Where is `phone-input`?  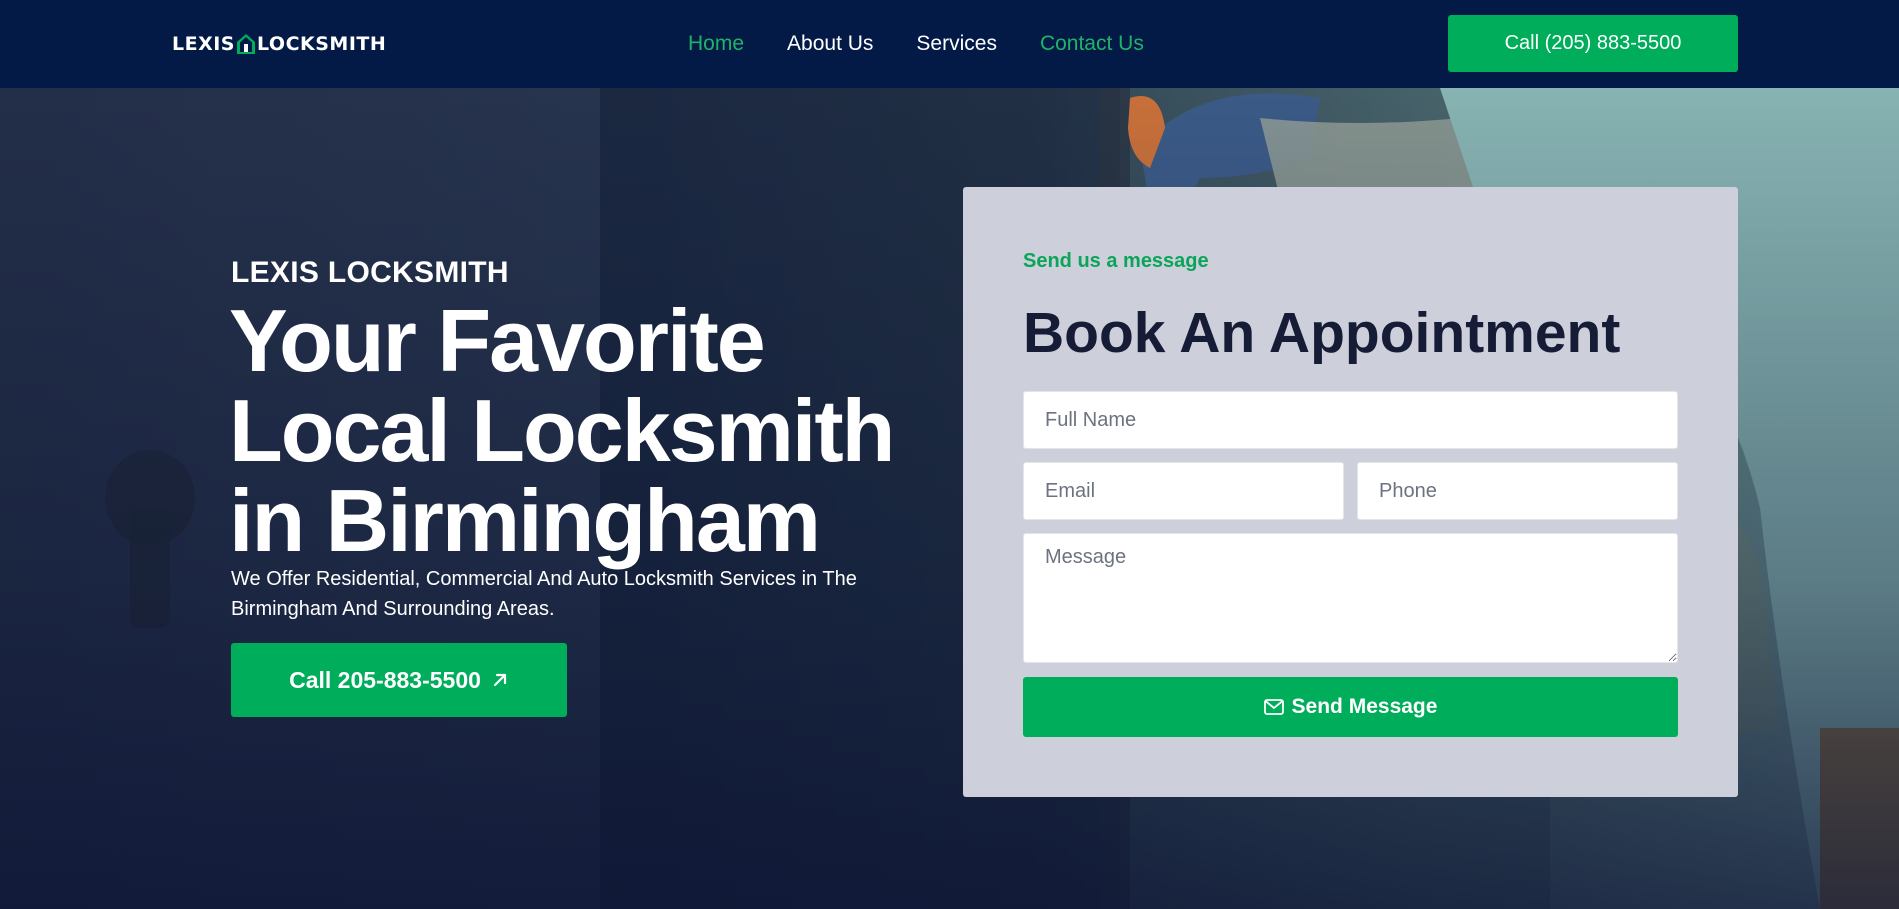 phone-input is located at coordinates (1517, 491).